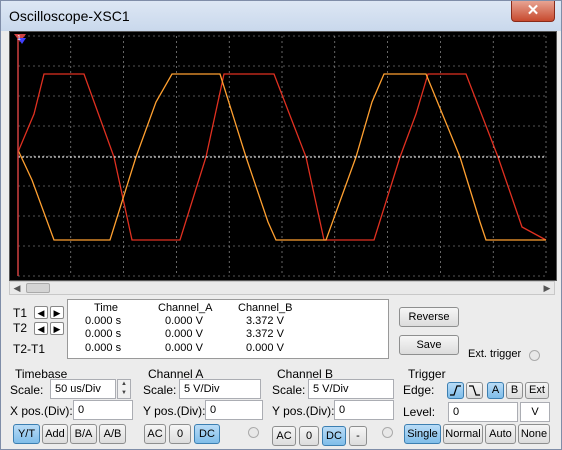  What do you see at coordinates (547, 288) in the screenshot?
I see `scroll-right-icon: ▶` at bounding box center [547, 288].